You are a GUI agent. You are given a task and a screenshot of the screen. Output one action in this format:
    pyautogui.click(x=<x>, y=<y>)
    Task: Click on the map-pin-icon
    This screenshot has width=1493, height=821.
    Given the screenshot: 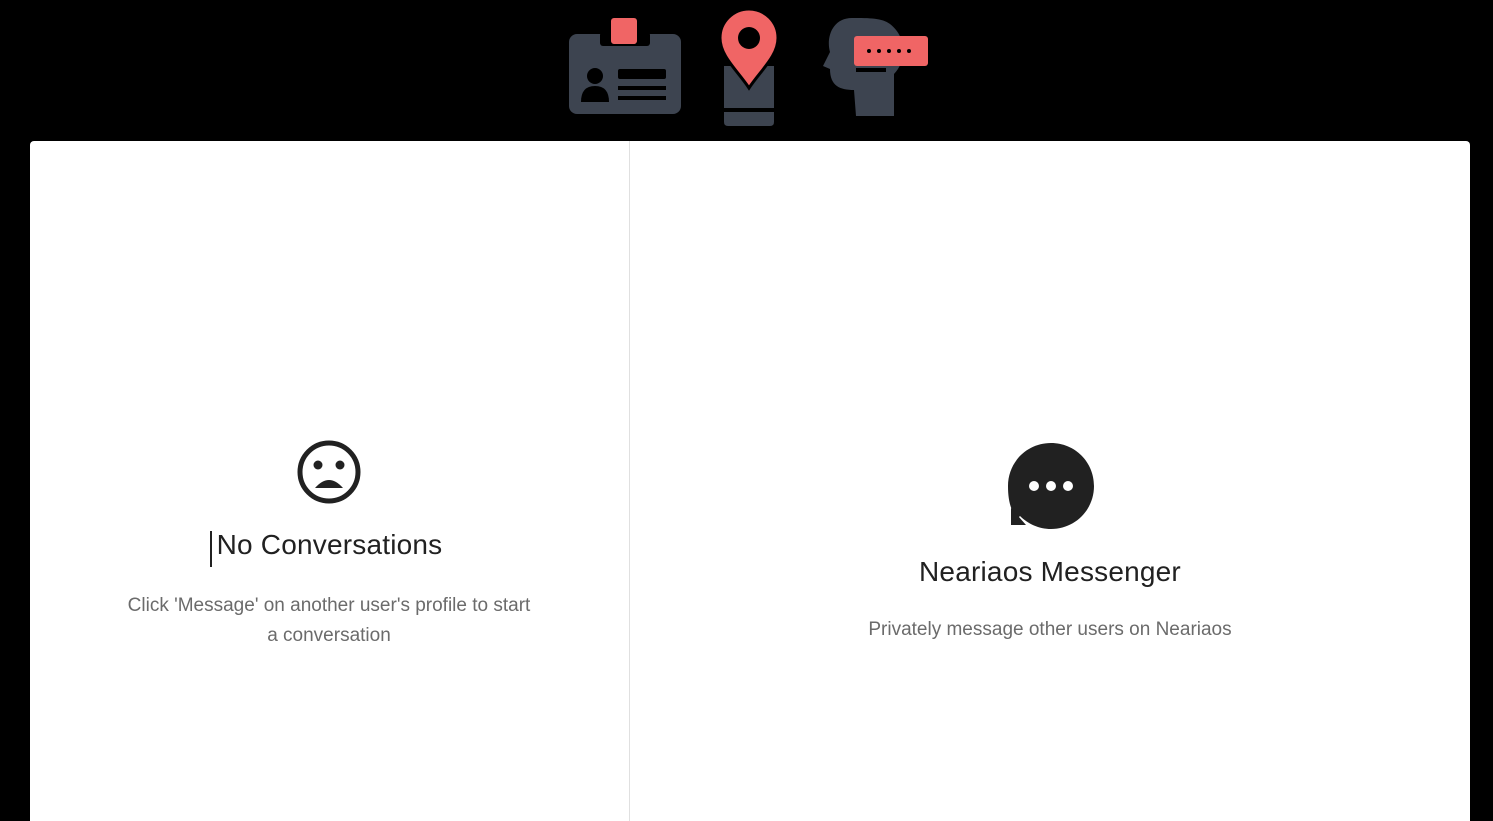 What is the action you would take?
    pyautogui.click(x=749, y=67)
    